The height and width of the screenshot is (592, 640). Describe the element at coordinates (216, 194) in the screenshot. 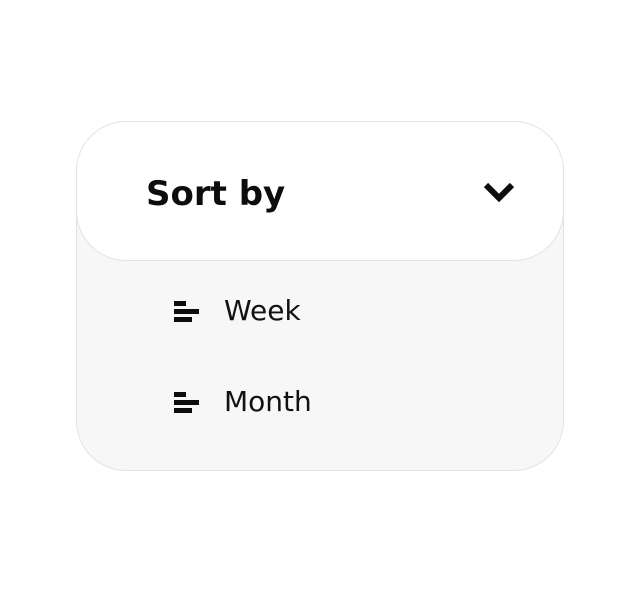

I see `dropdown-title: Sort by` at that location.